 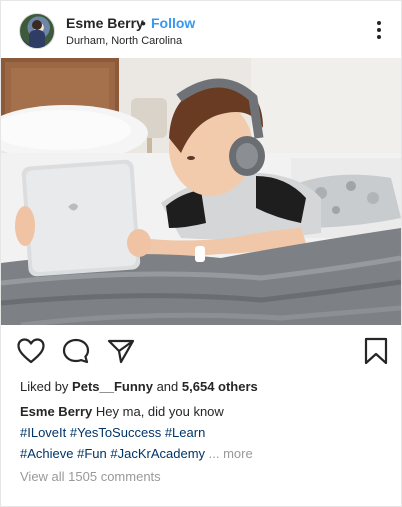 I want to click on caption-username: Esme Berry, so click(x=56, y=411).